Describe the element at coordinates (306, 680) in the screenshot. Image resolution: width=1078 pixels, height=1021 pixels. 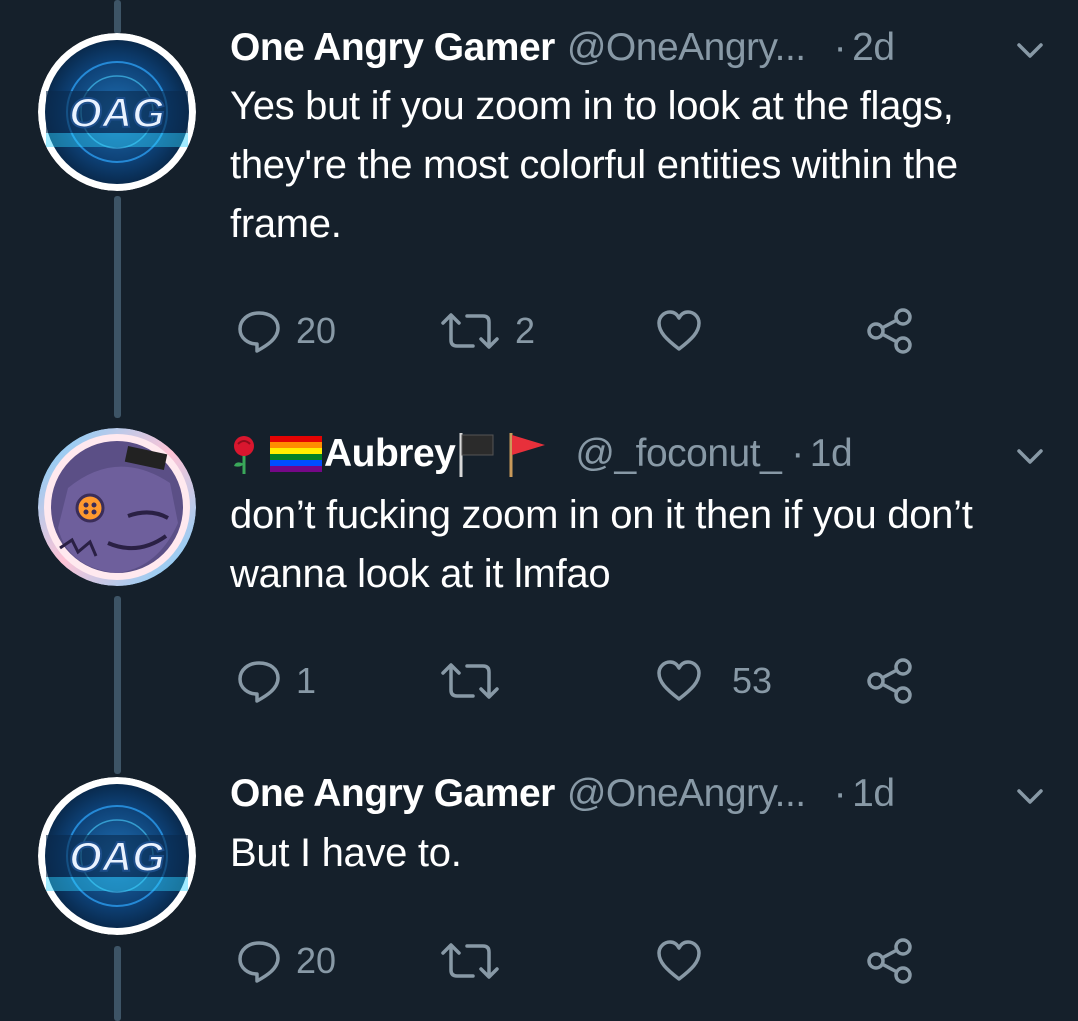
I see `reply-count: 1` at that location.